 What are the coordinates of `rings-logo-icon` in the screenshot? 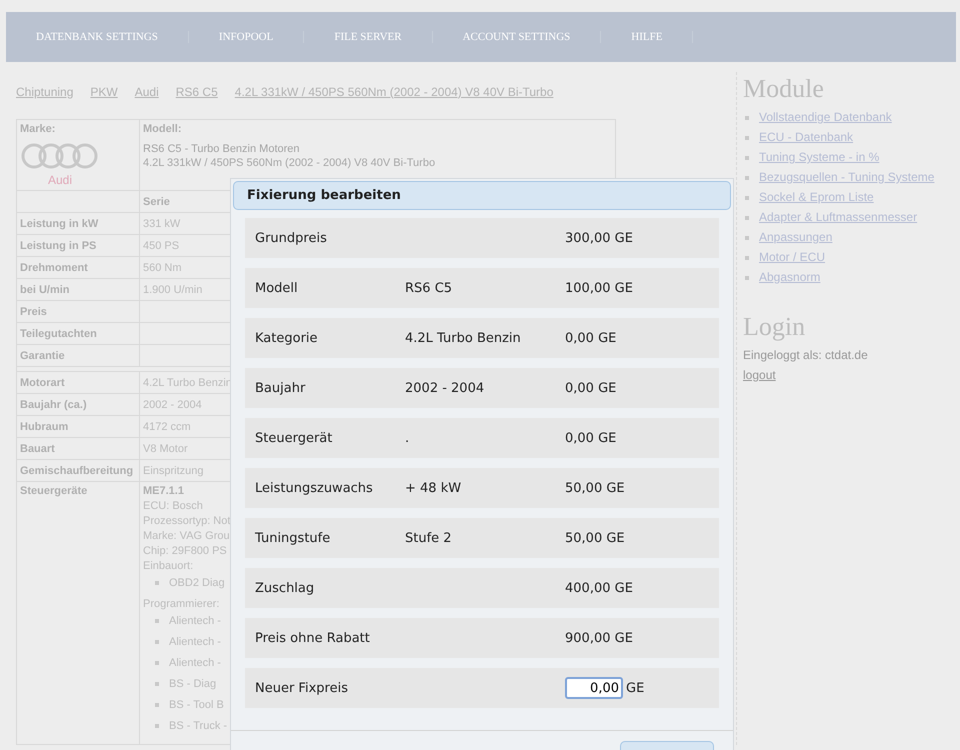 It's located at (60, 156).